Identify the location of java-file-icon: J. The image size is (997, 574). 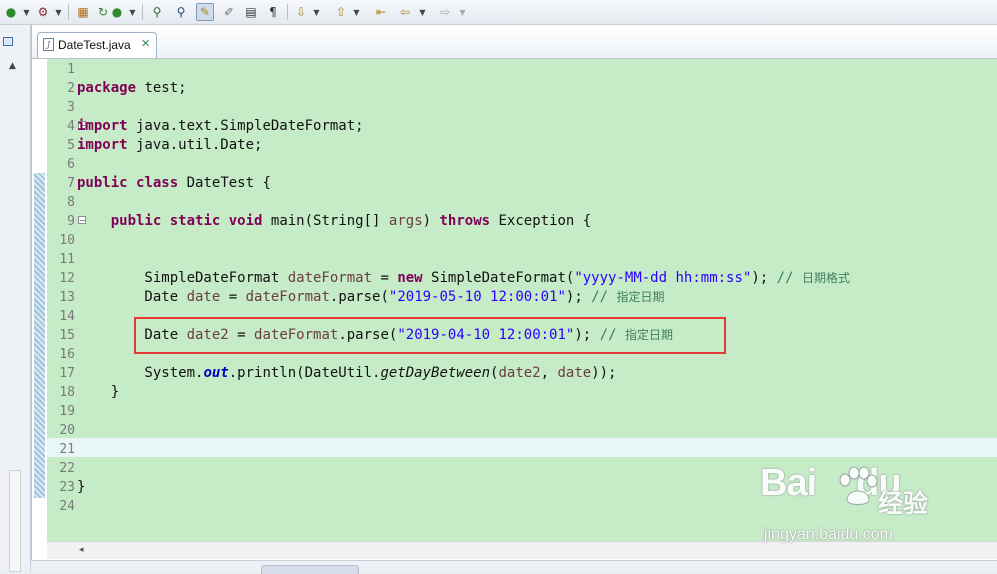
(48, 44).